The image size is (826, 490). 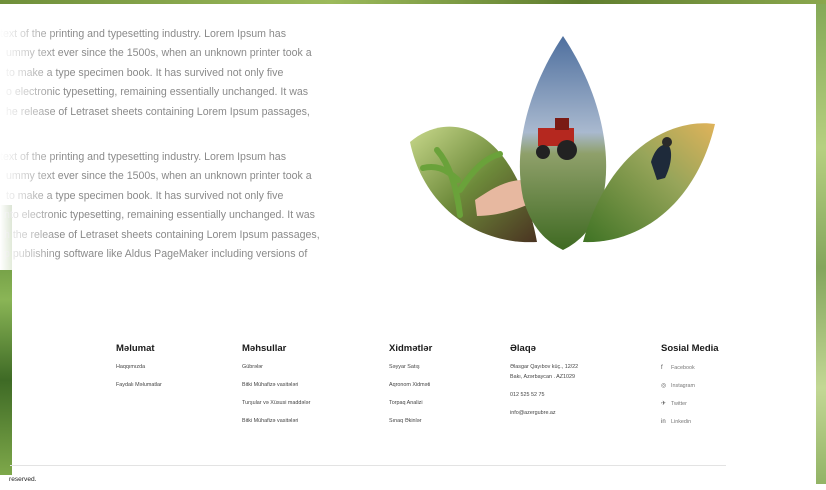 I want to click on footer-link-aqronom: Aqronom Xidməti, so click(x=410, y=385).